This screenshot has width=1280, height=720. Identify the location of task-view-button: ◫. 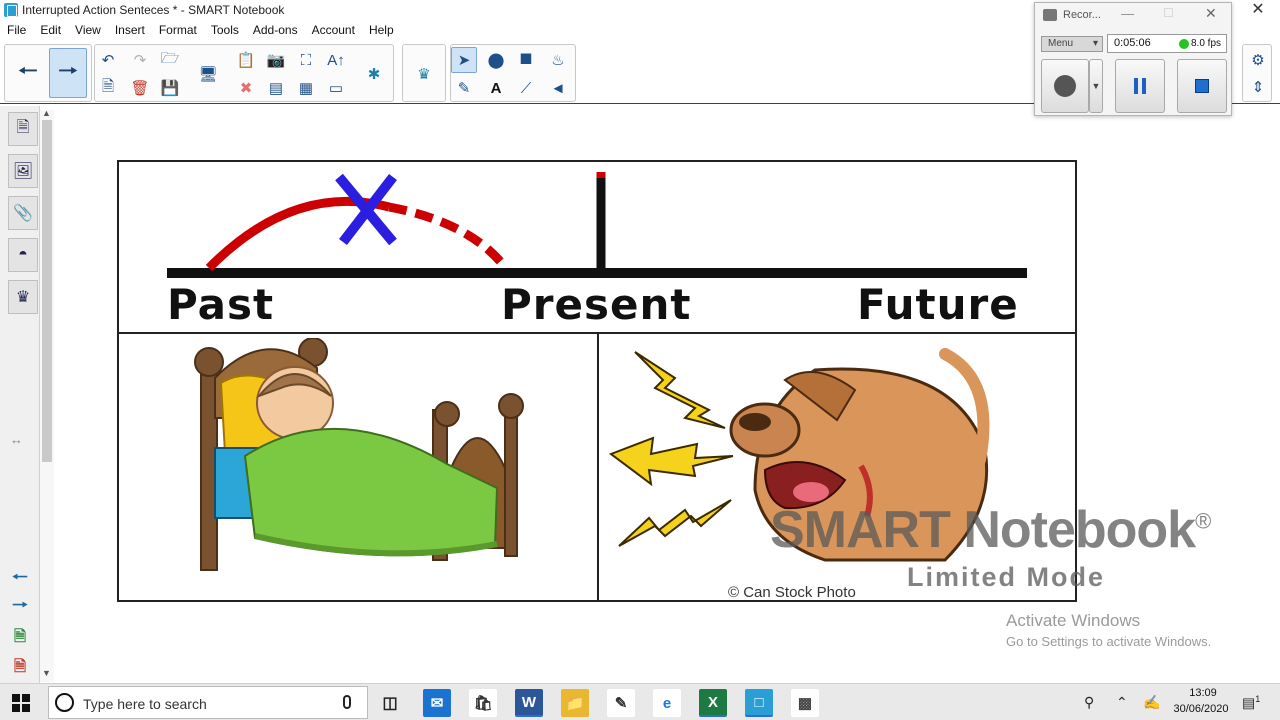
(390, 703).